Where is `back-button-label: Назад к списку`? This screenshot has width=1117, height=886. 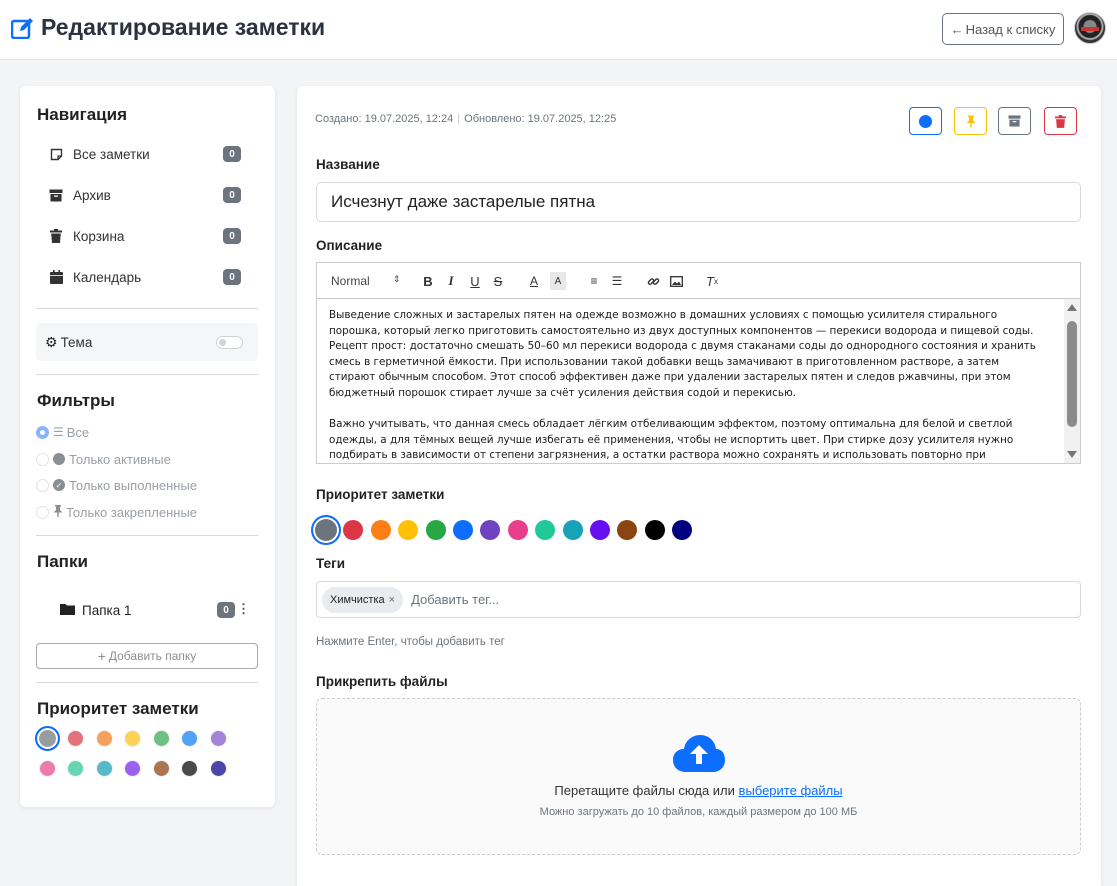
back-button-label: Назад к списку is located at coordinates (1010, 29).